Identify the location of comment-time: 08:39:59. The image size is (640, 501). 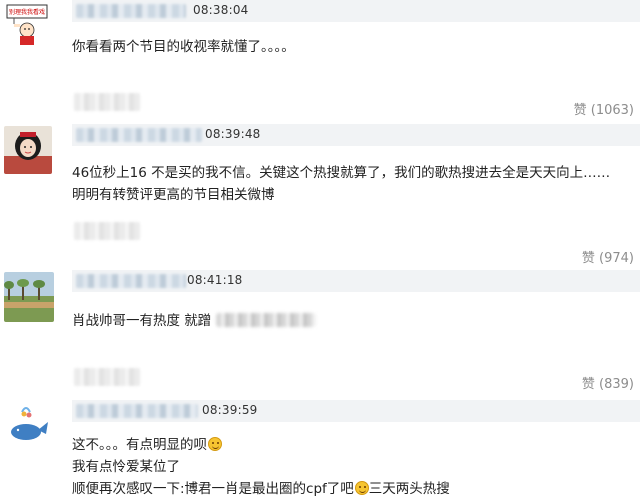
(230, 410).